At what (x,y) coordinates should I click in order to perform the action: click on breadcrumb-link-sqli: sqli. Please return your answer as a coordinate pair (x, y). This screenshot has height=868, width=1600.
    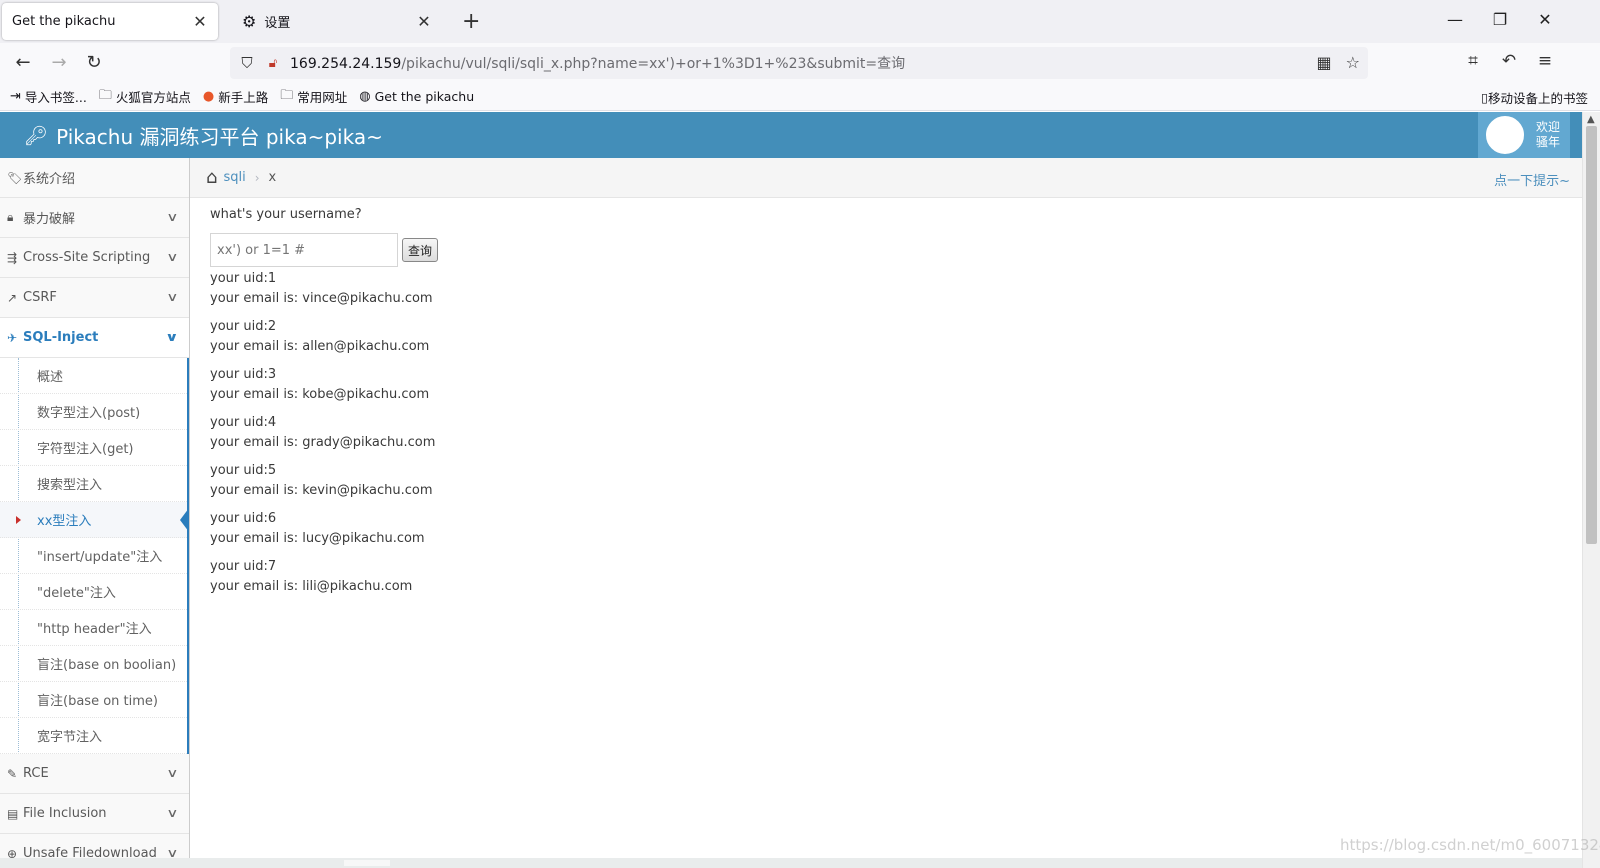
    Looking at the image, I should click on (234, 177).